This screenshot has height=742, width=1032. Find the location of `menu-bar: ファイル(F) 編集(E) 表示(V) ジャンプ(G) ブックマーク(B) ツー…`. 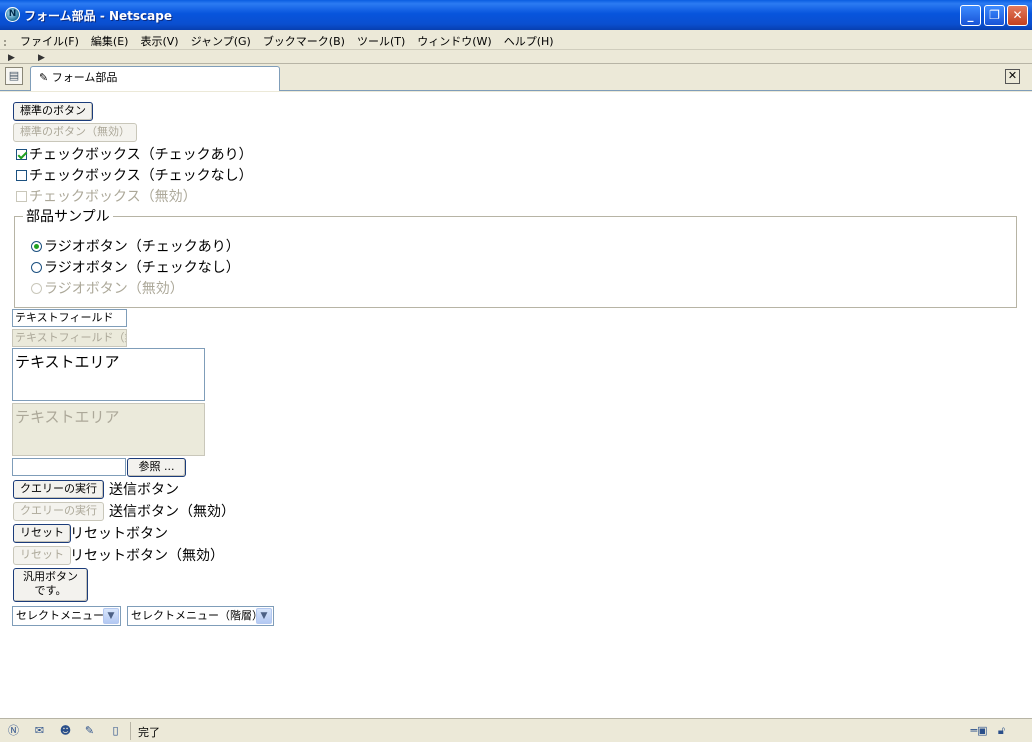

menu-bar: ファイル(F) 編集(E) 表示(V) ジャンプ(G) ブックマーク(B) ツー… is located at coordinates (516, 40).